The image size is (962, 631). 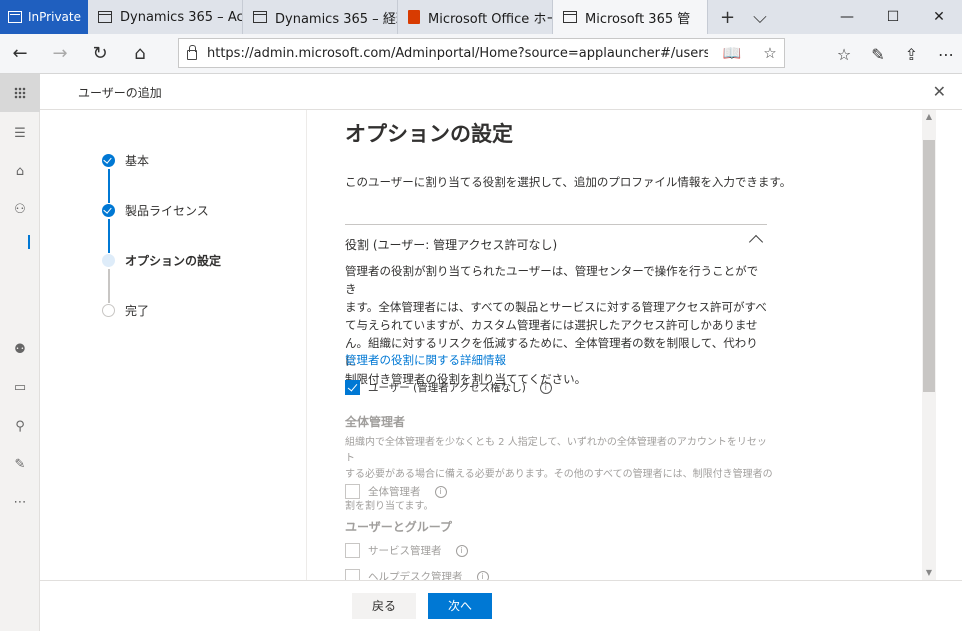 What do you see at coordinates (501, 605) in the screenshot?
I see `panel-footer: 戻る 次へ` at bounding box center [501, 605].